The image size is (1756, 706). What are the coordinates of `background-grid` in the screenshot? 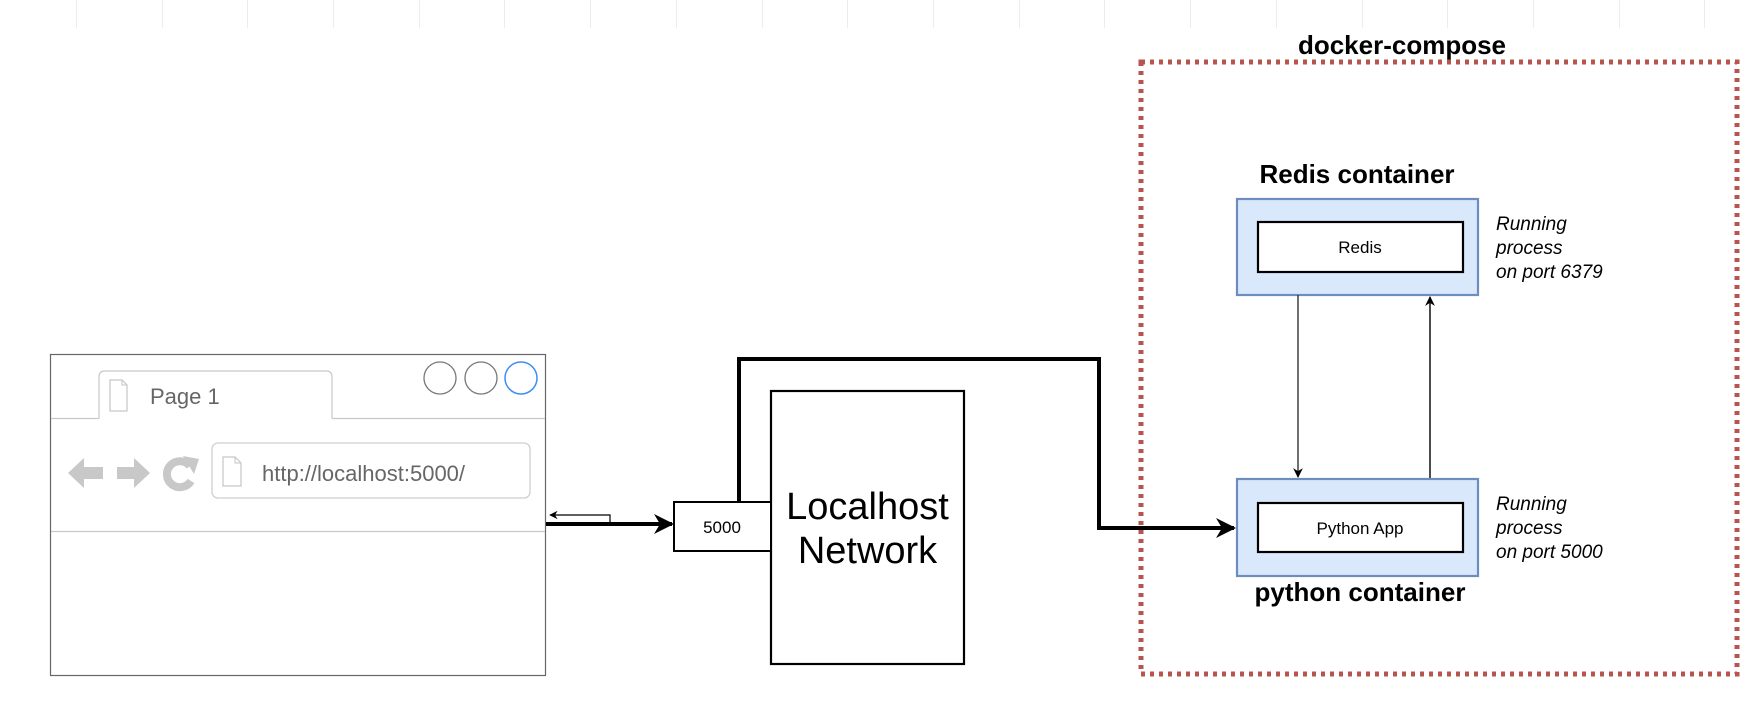 It's located at (890, 14).